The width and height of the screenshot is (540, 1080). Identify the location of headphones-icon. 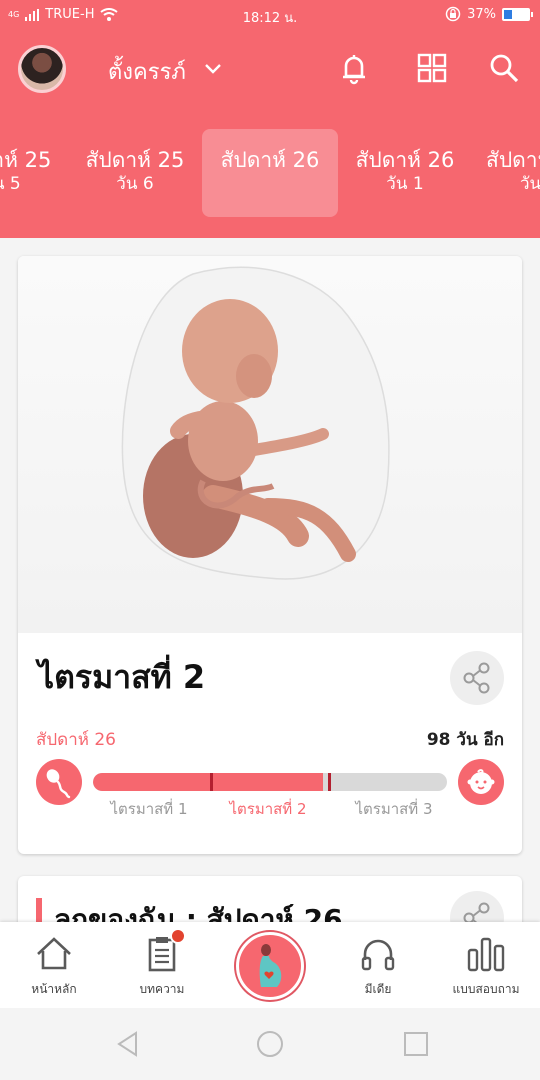
(378, 955).